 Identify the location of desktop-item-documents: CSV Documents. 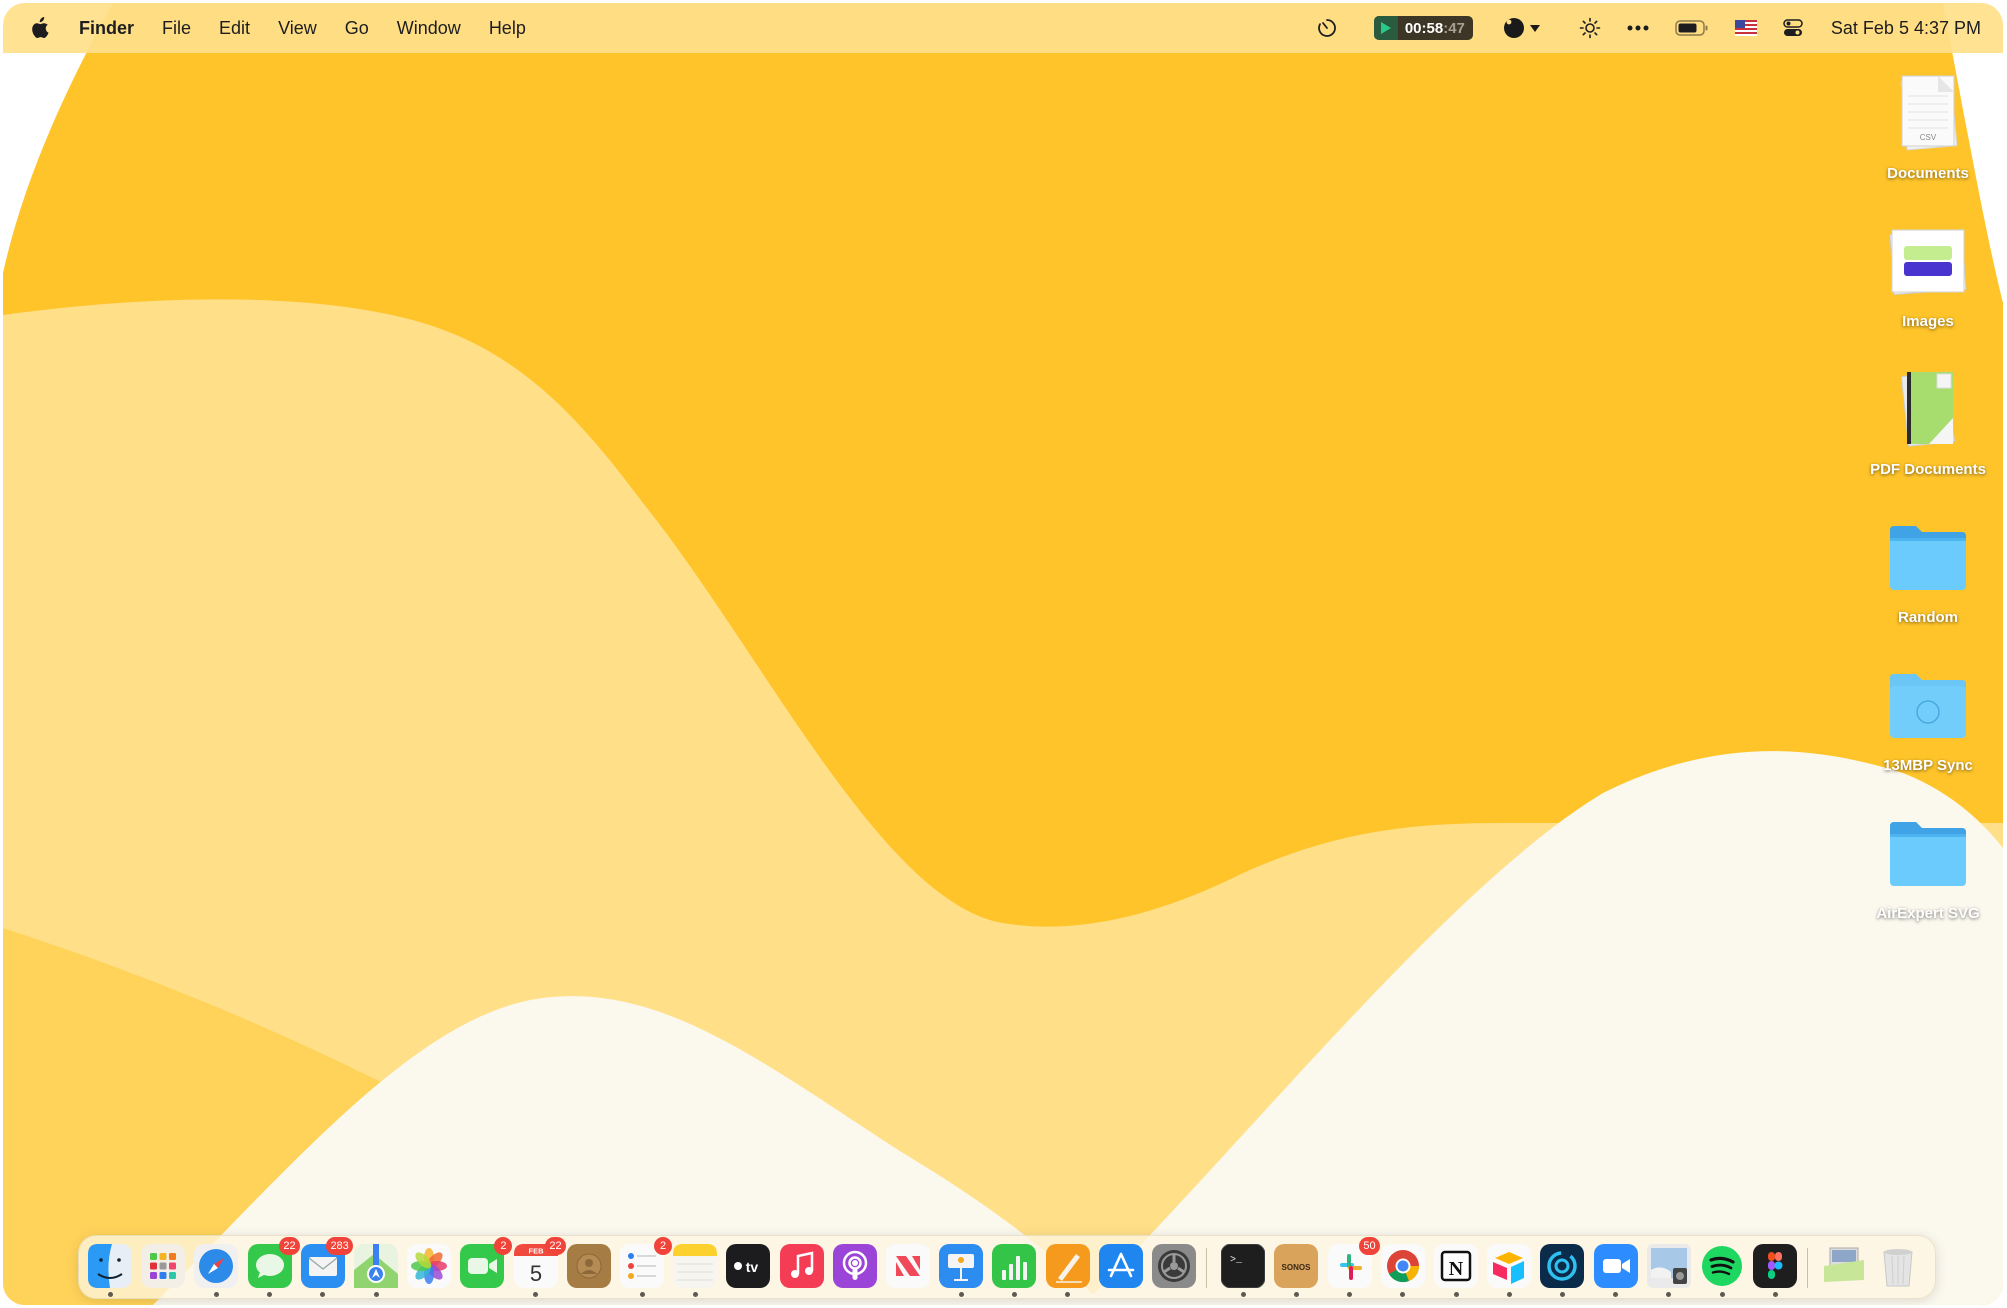
(1928, 125).